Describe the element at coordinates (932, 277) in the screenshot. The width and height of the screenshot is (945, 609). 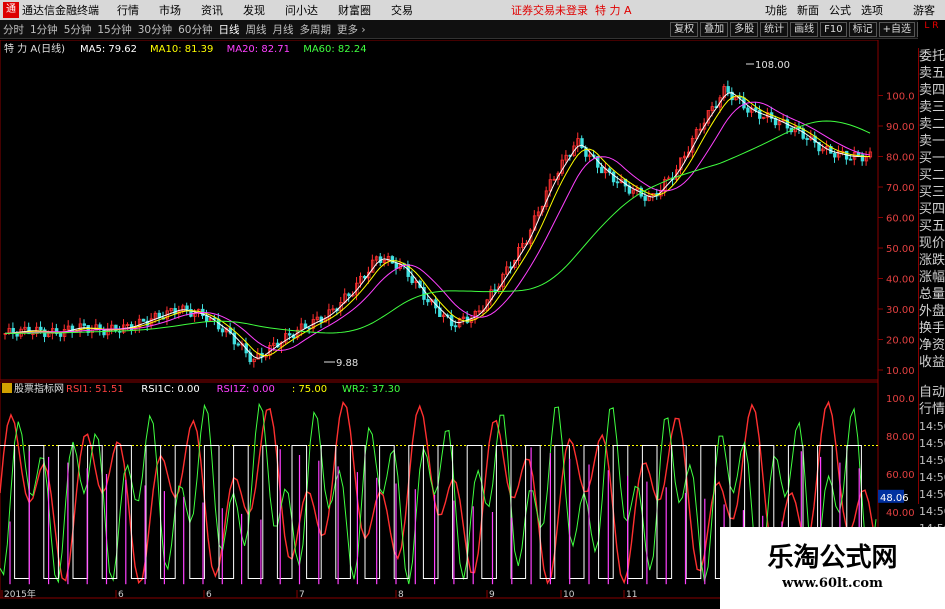
I see `side-item-13: 涨幅` at that location.